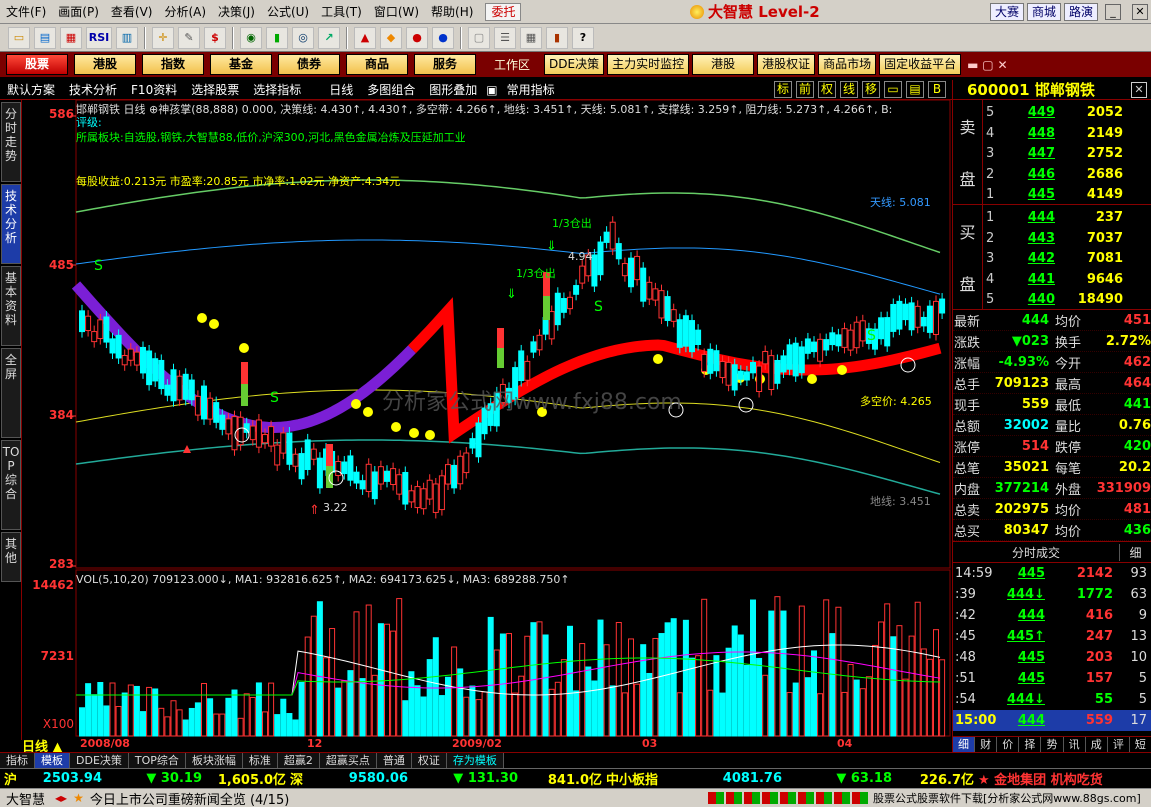 The image size is (1151, 807). What do you see at coordinates (1052, 744) in the screenshot?
I see `right-tab: 势` at bounding box center [1052, 744].